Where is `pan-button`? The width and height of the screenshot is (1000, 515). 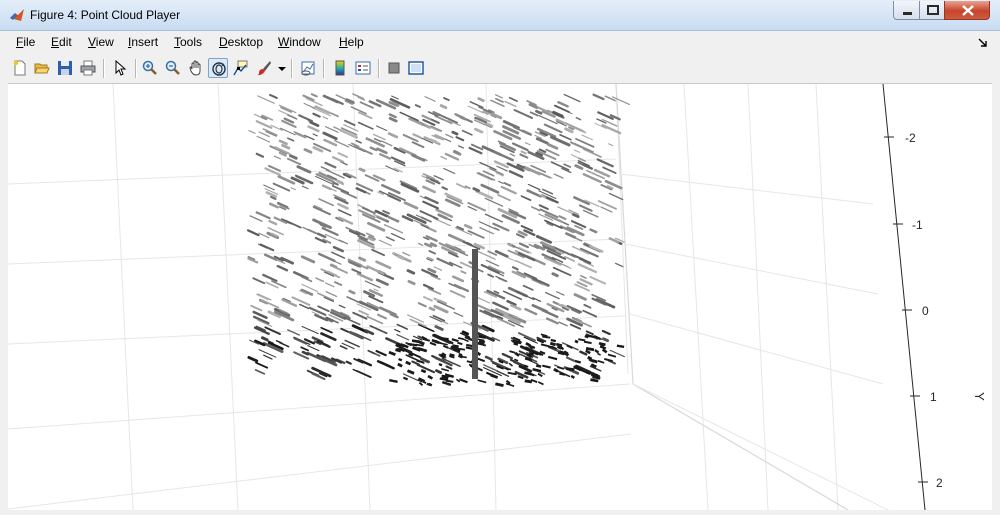
pan-button is located at coordinates (196, 68).